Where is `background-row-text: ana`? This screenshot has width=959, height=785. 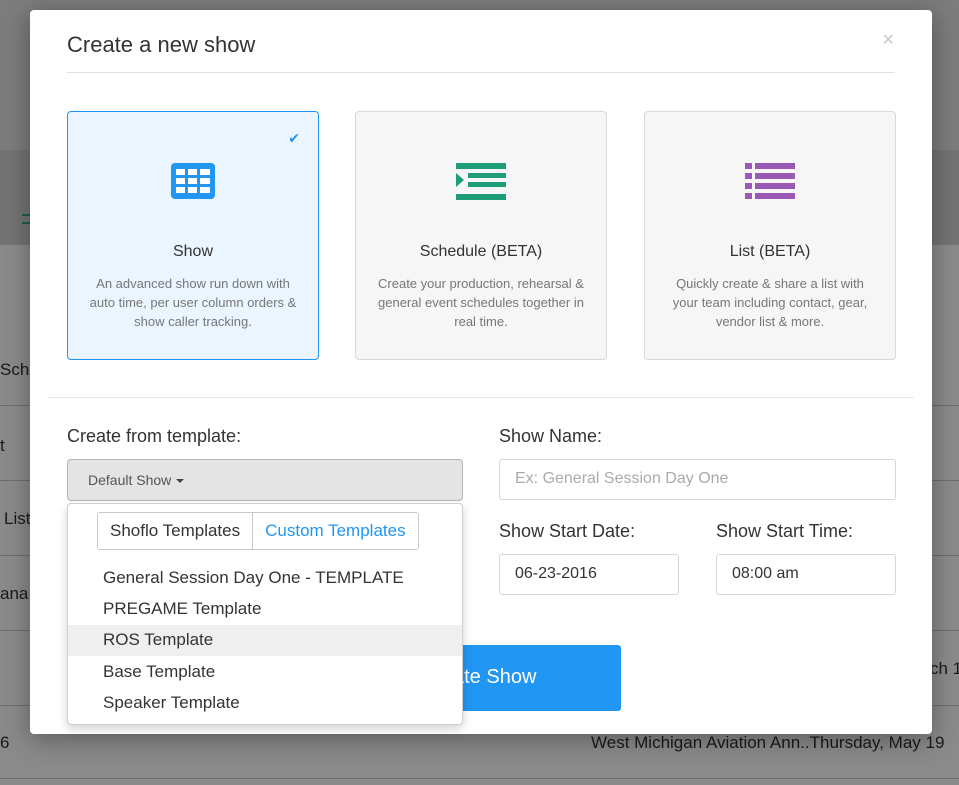 background-row-text: ana is located at coordinates (14, 593).